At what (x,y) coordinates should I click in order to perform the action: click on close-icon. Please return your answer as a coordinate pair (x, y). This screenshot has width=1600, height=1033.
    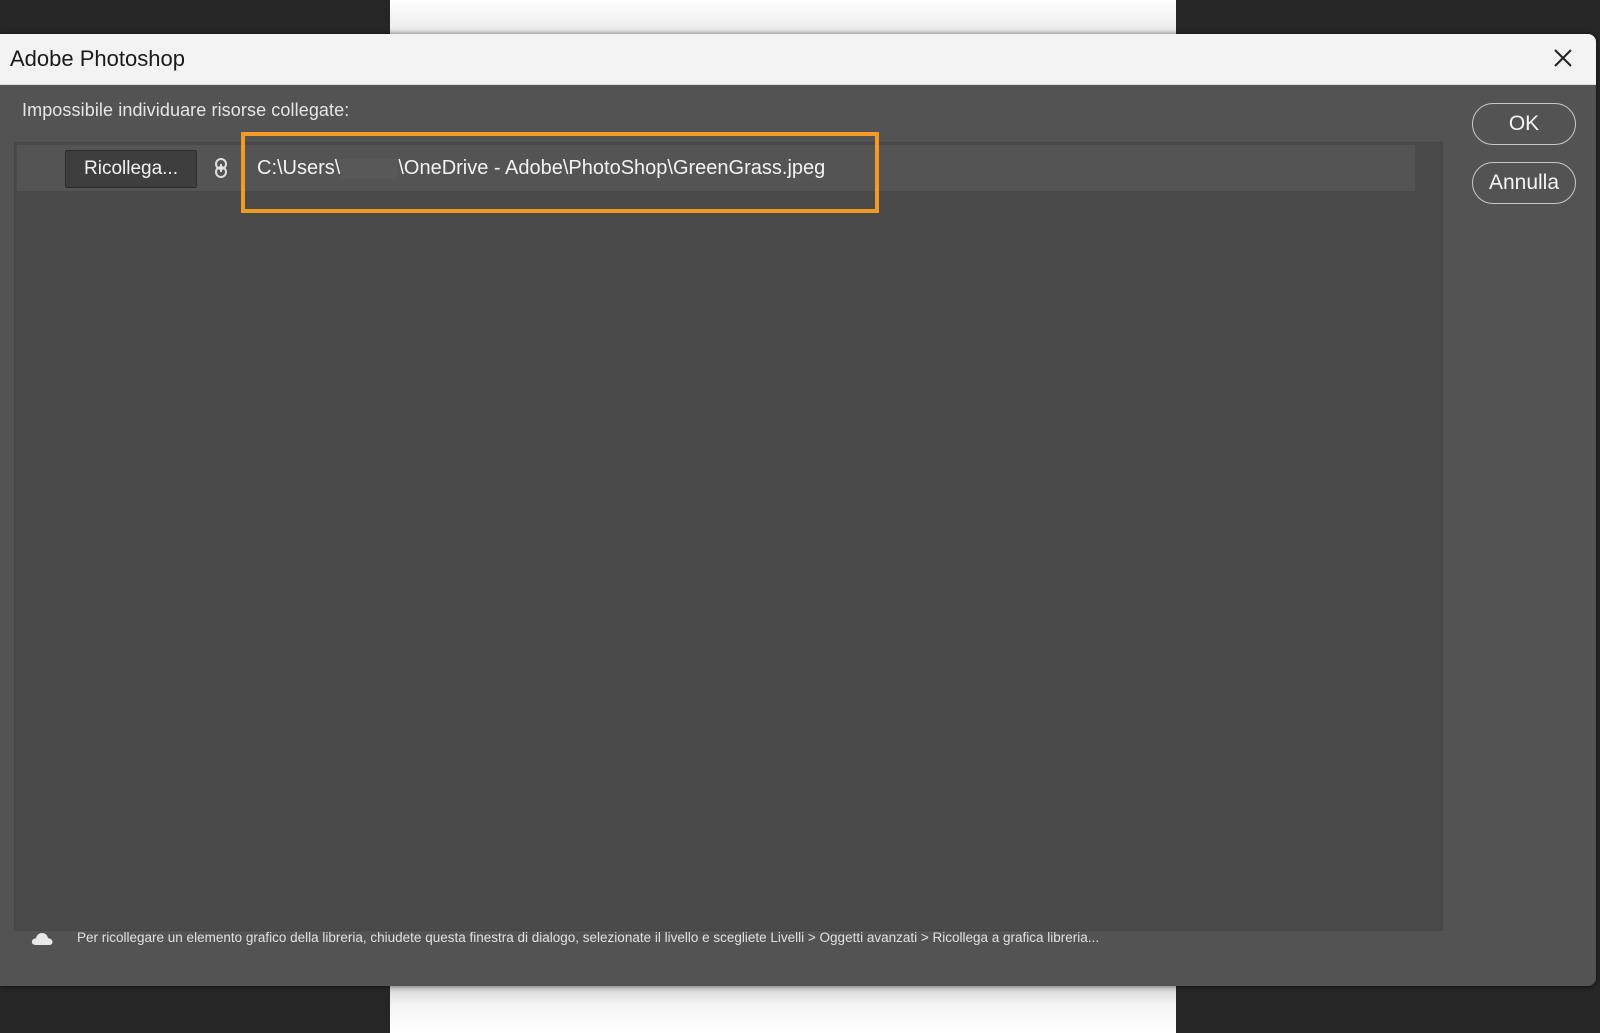
    Looking at the image, I should click on (1563, 58).